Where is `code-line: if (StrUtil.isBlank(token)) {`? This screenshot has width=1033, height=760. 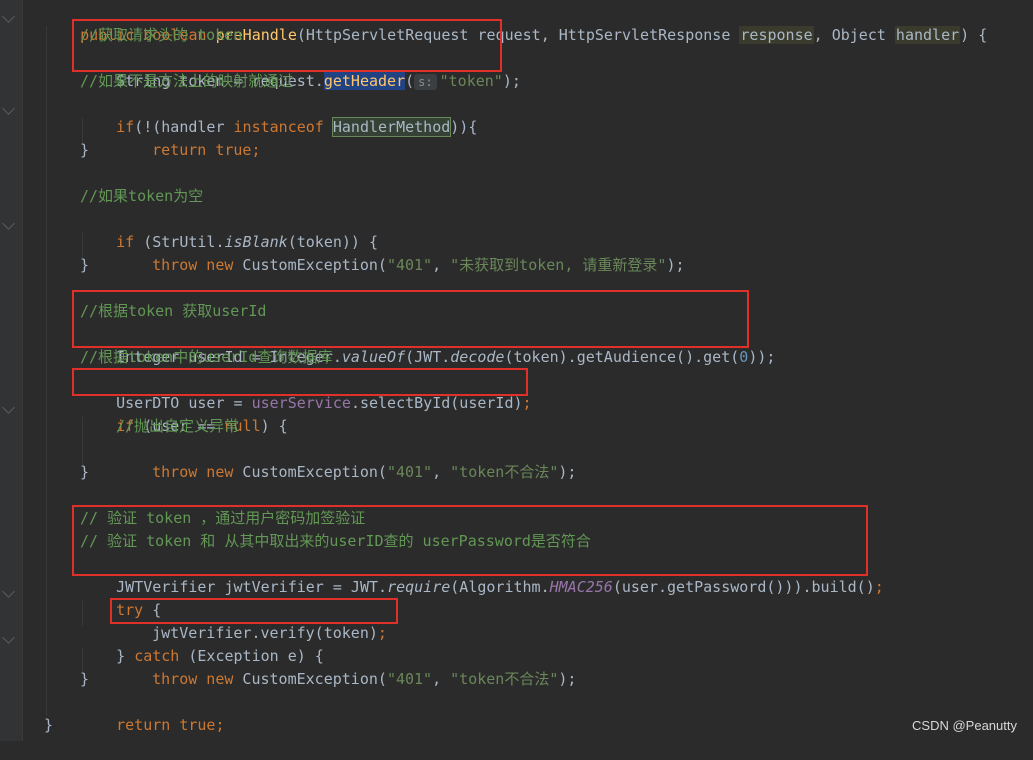
code-line: if (StrUtil.isBlank(token)) { is located at coordinates (229, 229).